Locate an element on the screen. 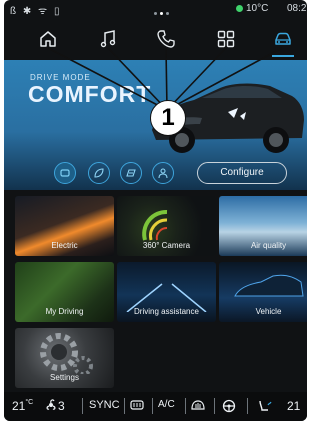  car-icon is located at coordinates (283, 39).